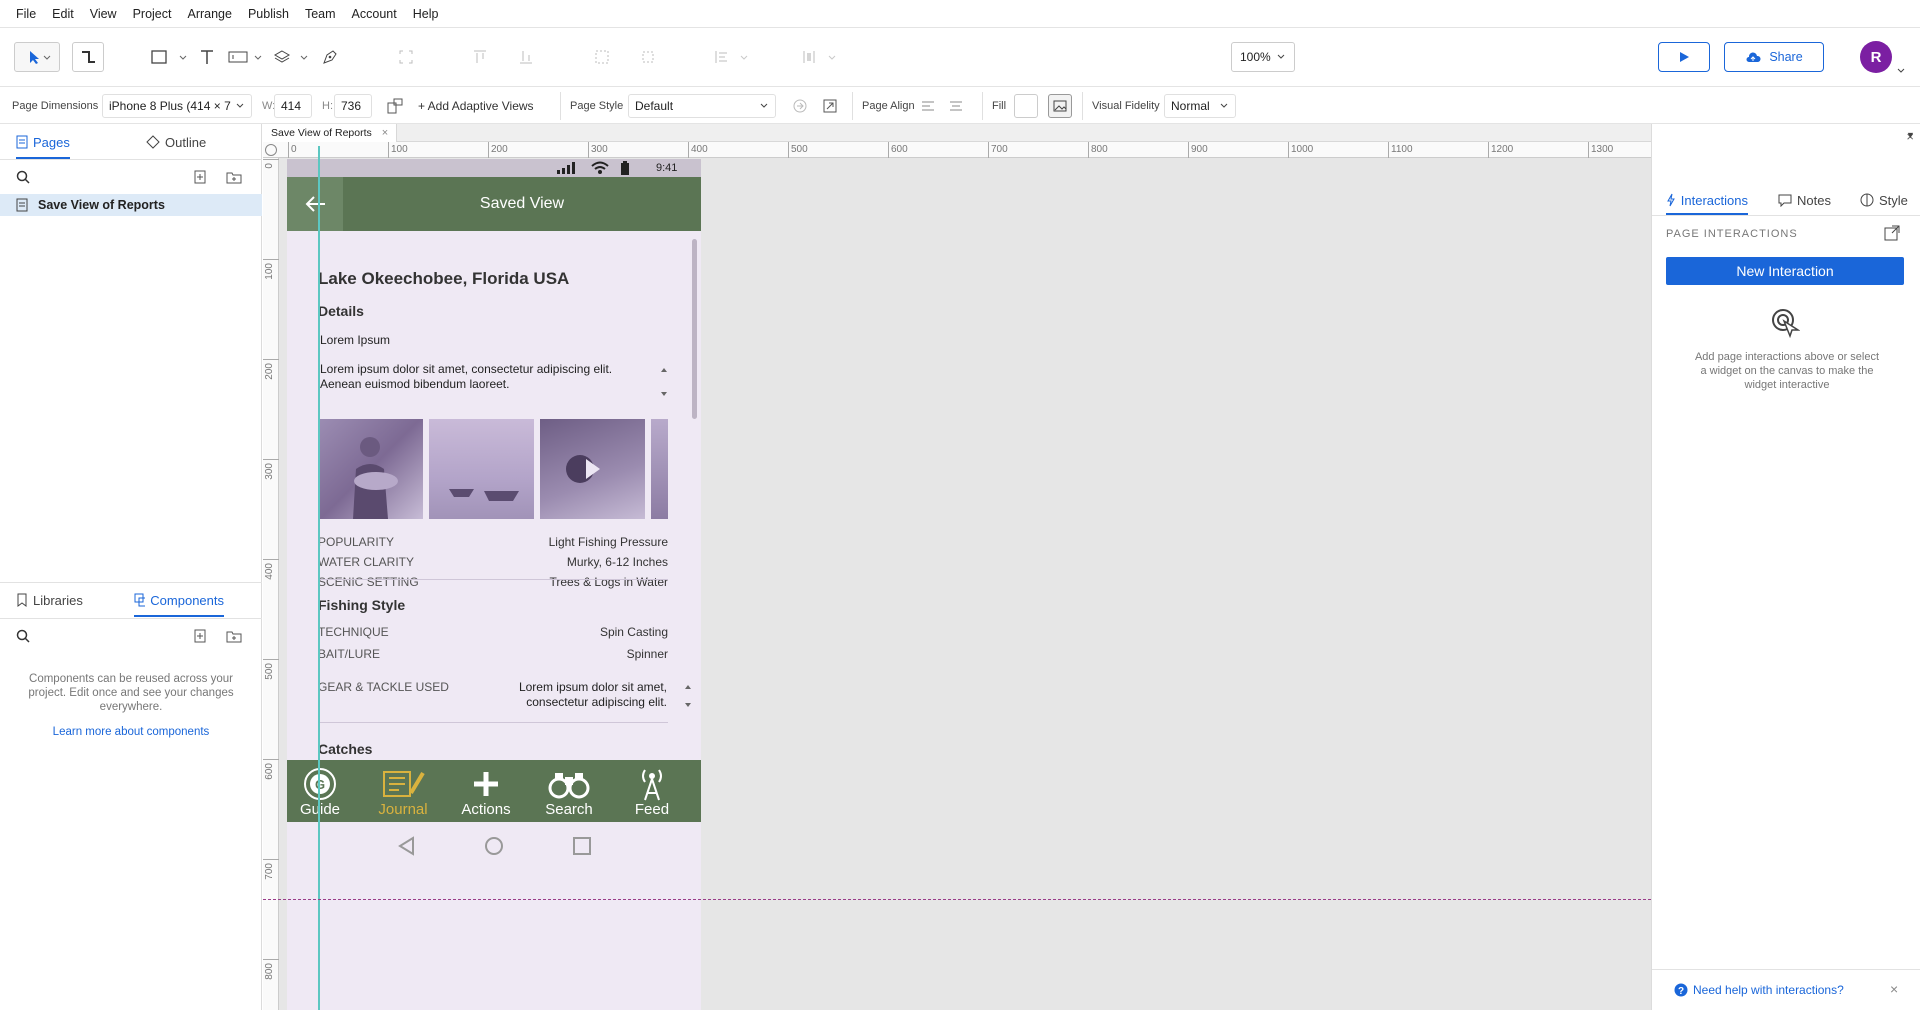 This screenshot has width=1920, height=1010. What do you see at coordinates (481, 469) in the screenshot?
I see `photo-boats` at bounding box center [481, 469].